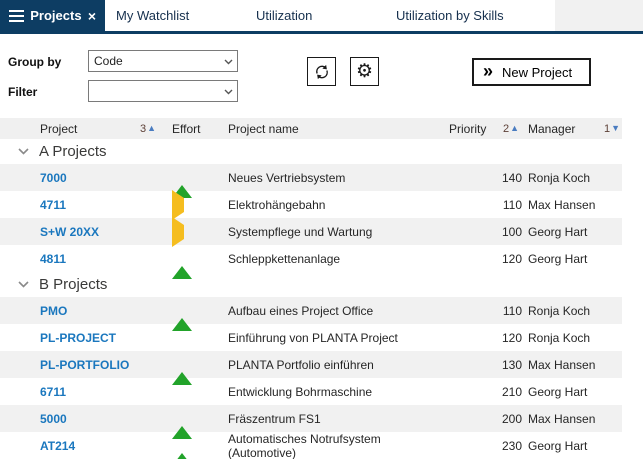 The height and width of the screenshot is (459, 643). Describe the element at coordinates (551, 129) in the screenshot. I see `column-header-manager: Manager` at that location.